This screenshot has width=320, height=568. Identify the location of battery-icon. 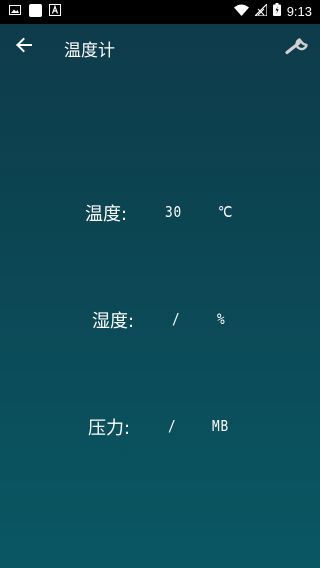
(276, 11).